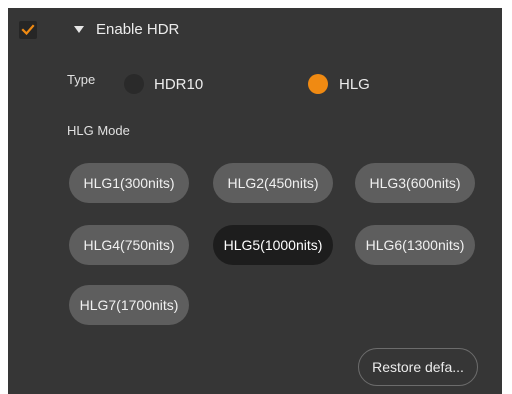 The height and width of the screenshot is (394, 512). What do you see at coordinates (129, 183) in the screenshot?
I see `hlg1-button: HLG1(300nits)` at bounding box center [129, 183].